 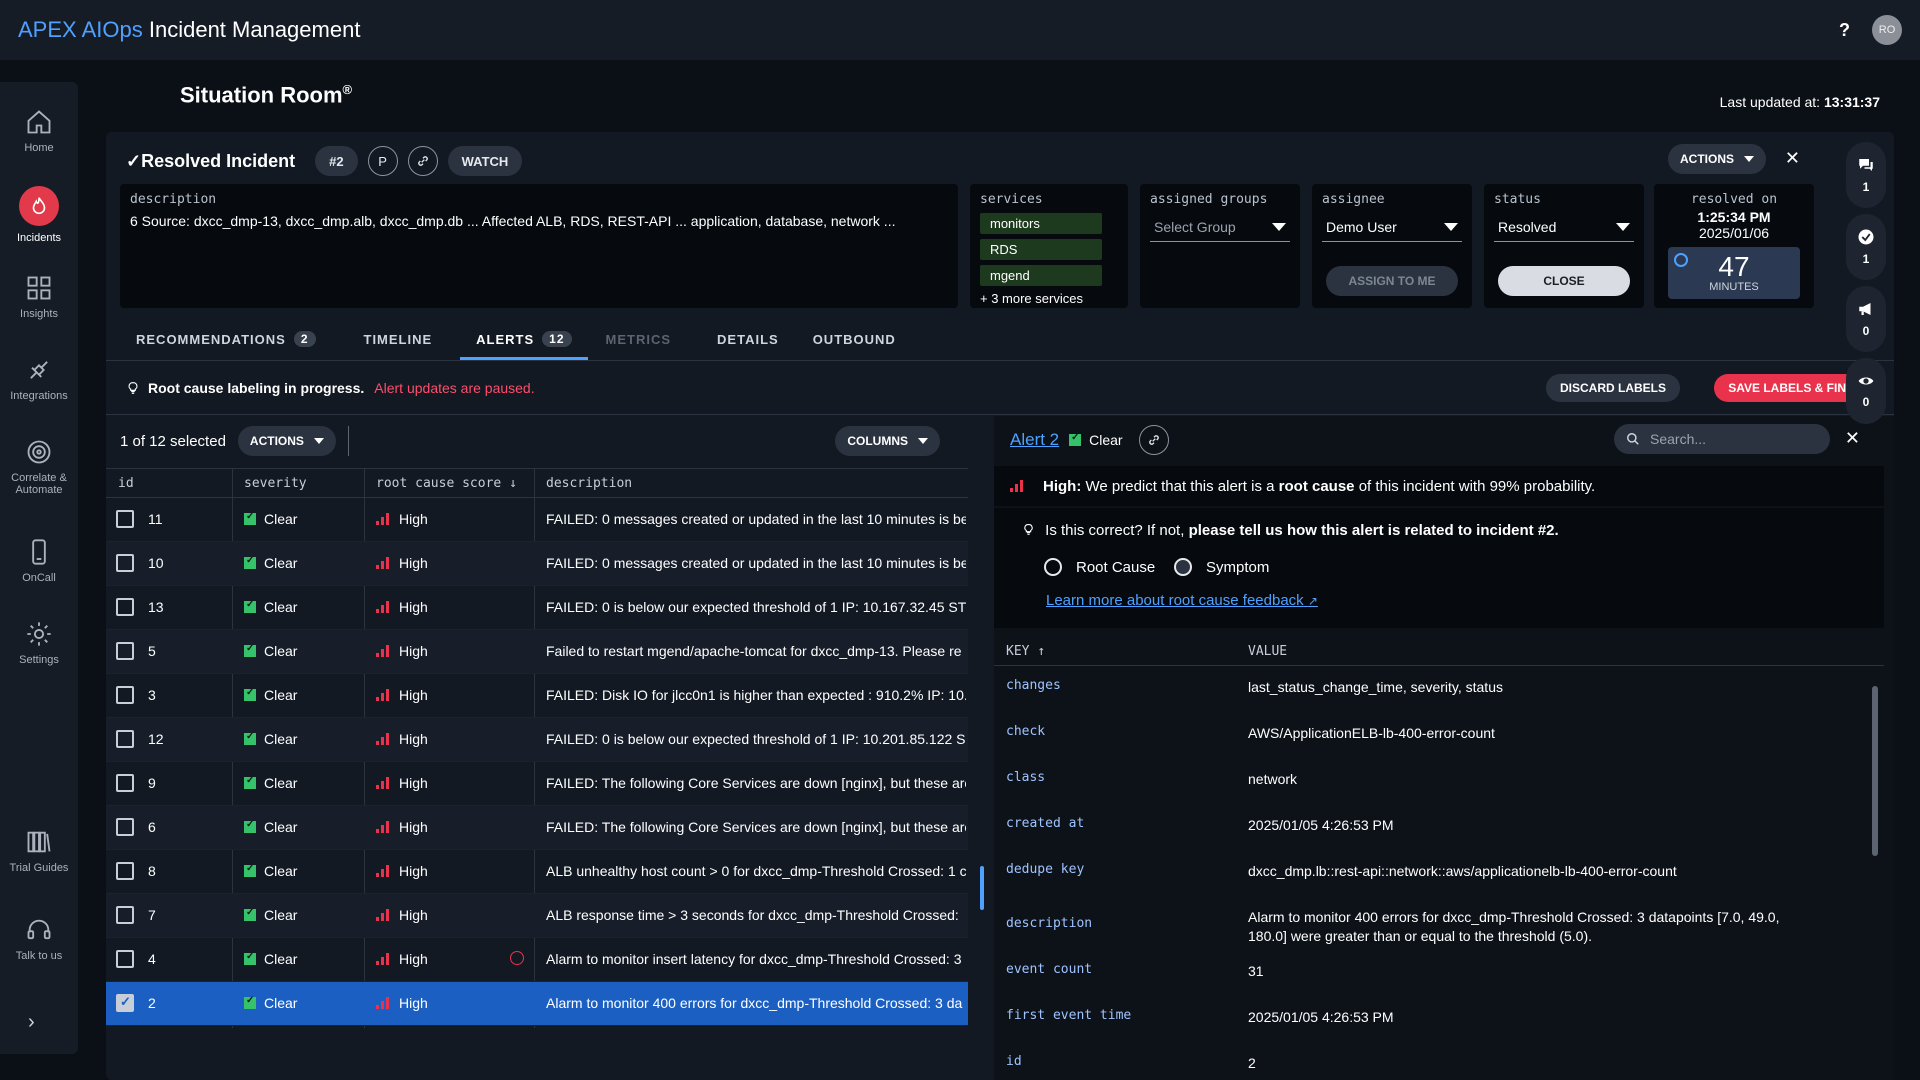 I want to click on root-cause-radio: Root Cause, so click(x=1099, y=567).